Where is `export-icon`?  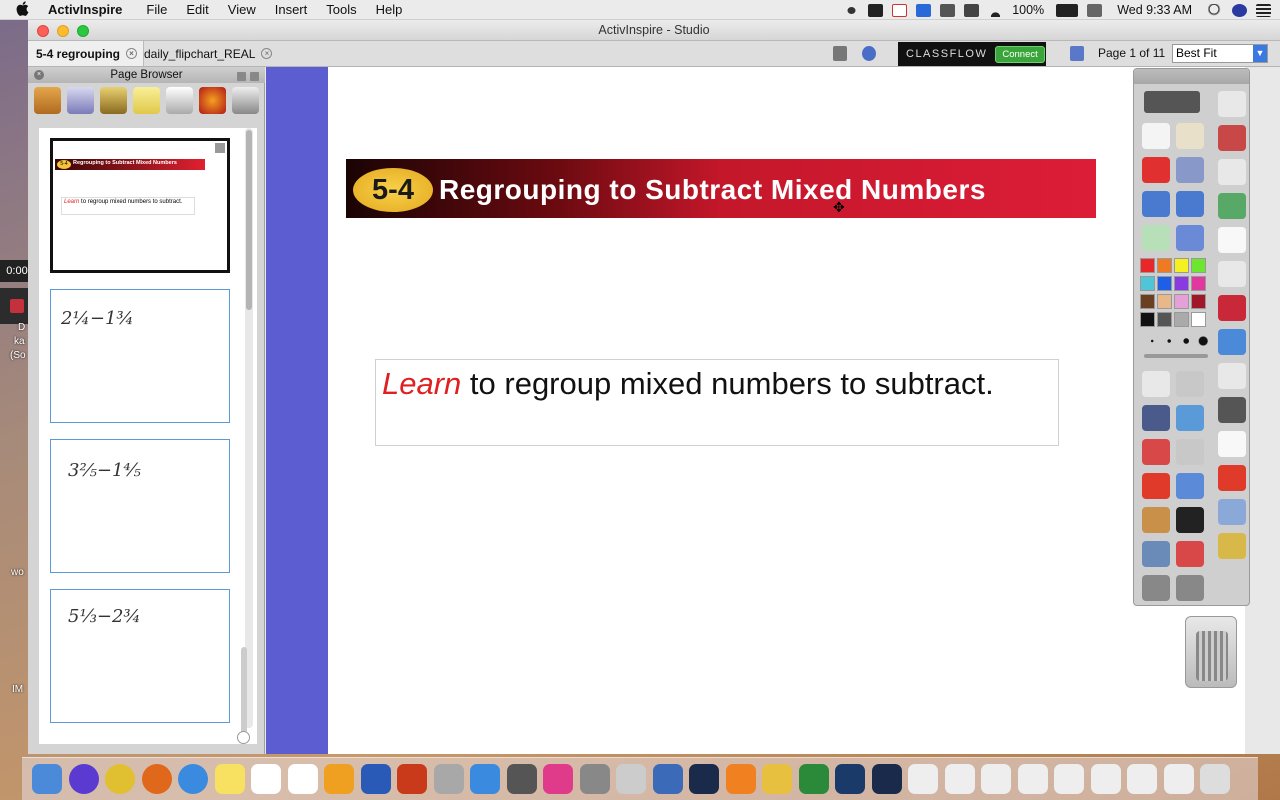 export-icon is located at coordinates (1232, 342).